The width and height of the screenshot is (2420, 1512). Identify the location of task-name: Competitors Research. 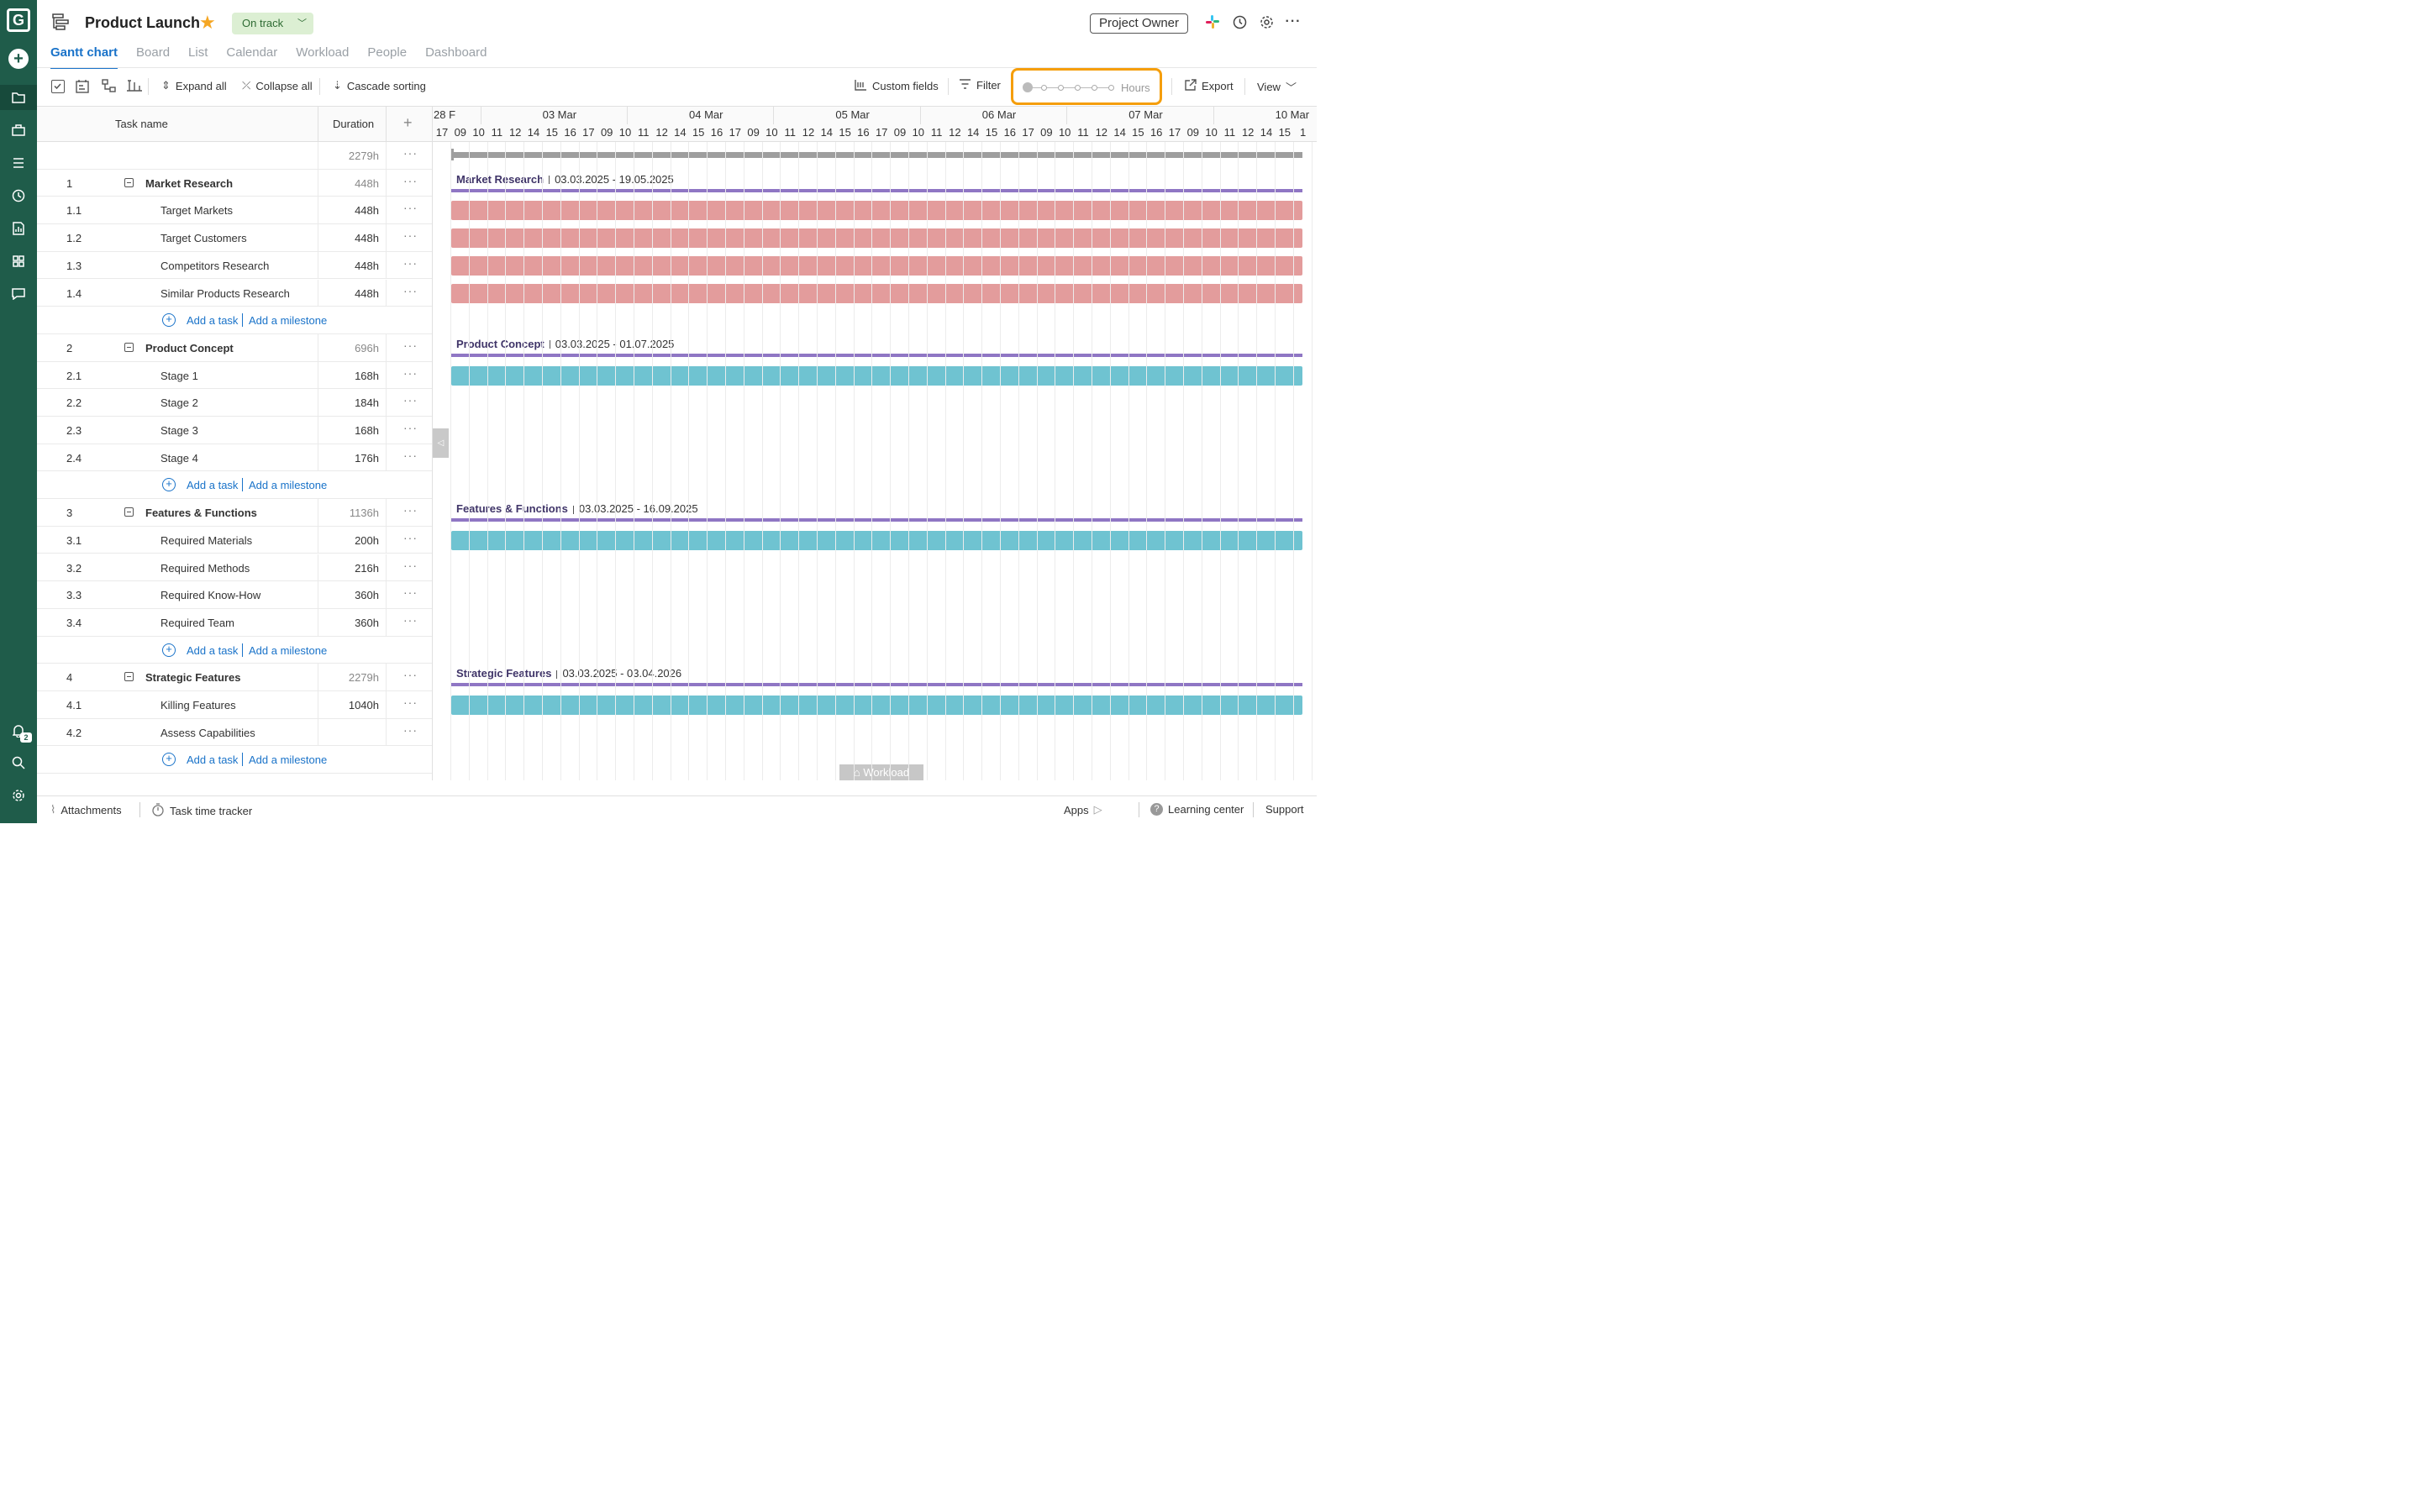
(214, 266).